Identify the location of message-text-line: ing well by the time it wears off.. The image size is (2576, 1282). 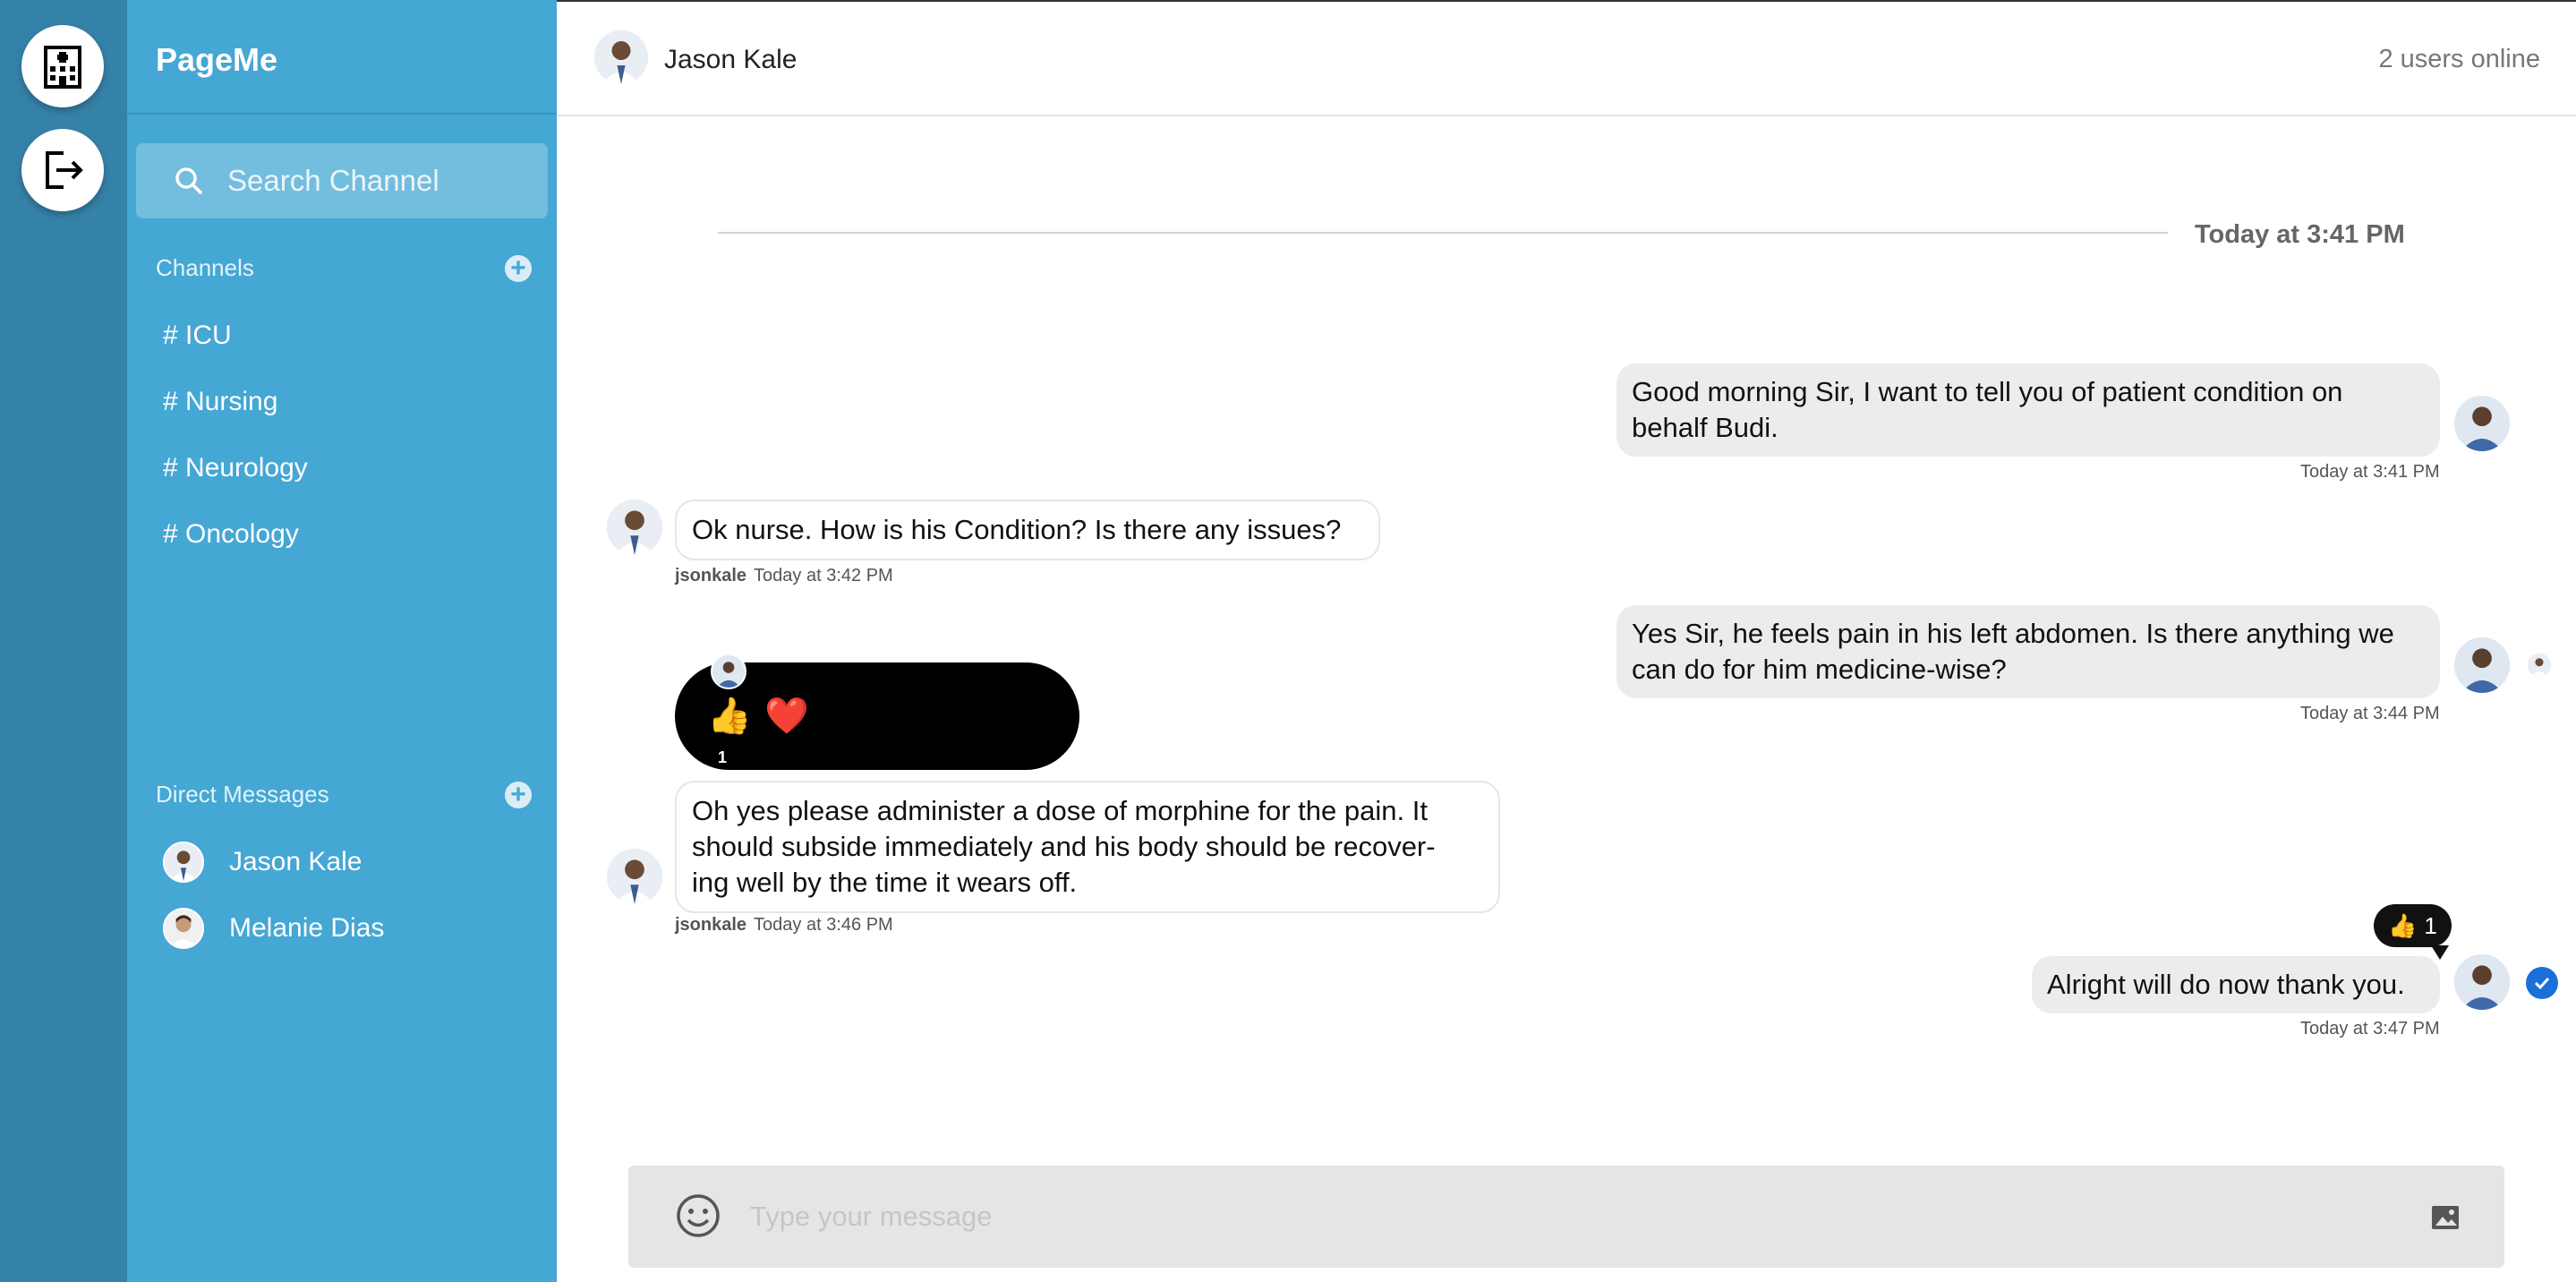
(885, 882).